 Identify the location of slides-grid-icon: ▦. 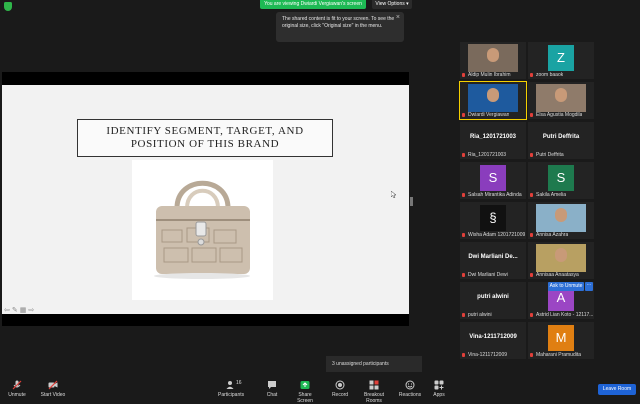
(23, 310).